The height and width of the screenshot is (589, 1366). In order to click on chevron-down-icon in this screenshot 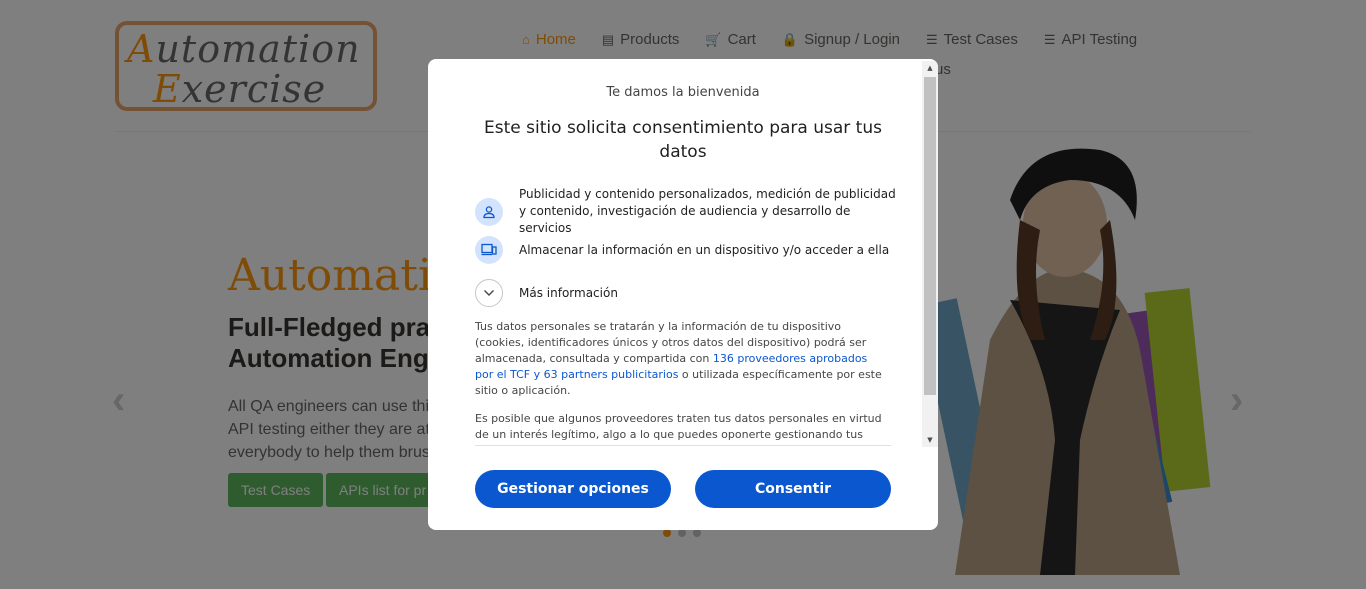, I will do `click(489, 293)`.